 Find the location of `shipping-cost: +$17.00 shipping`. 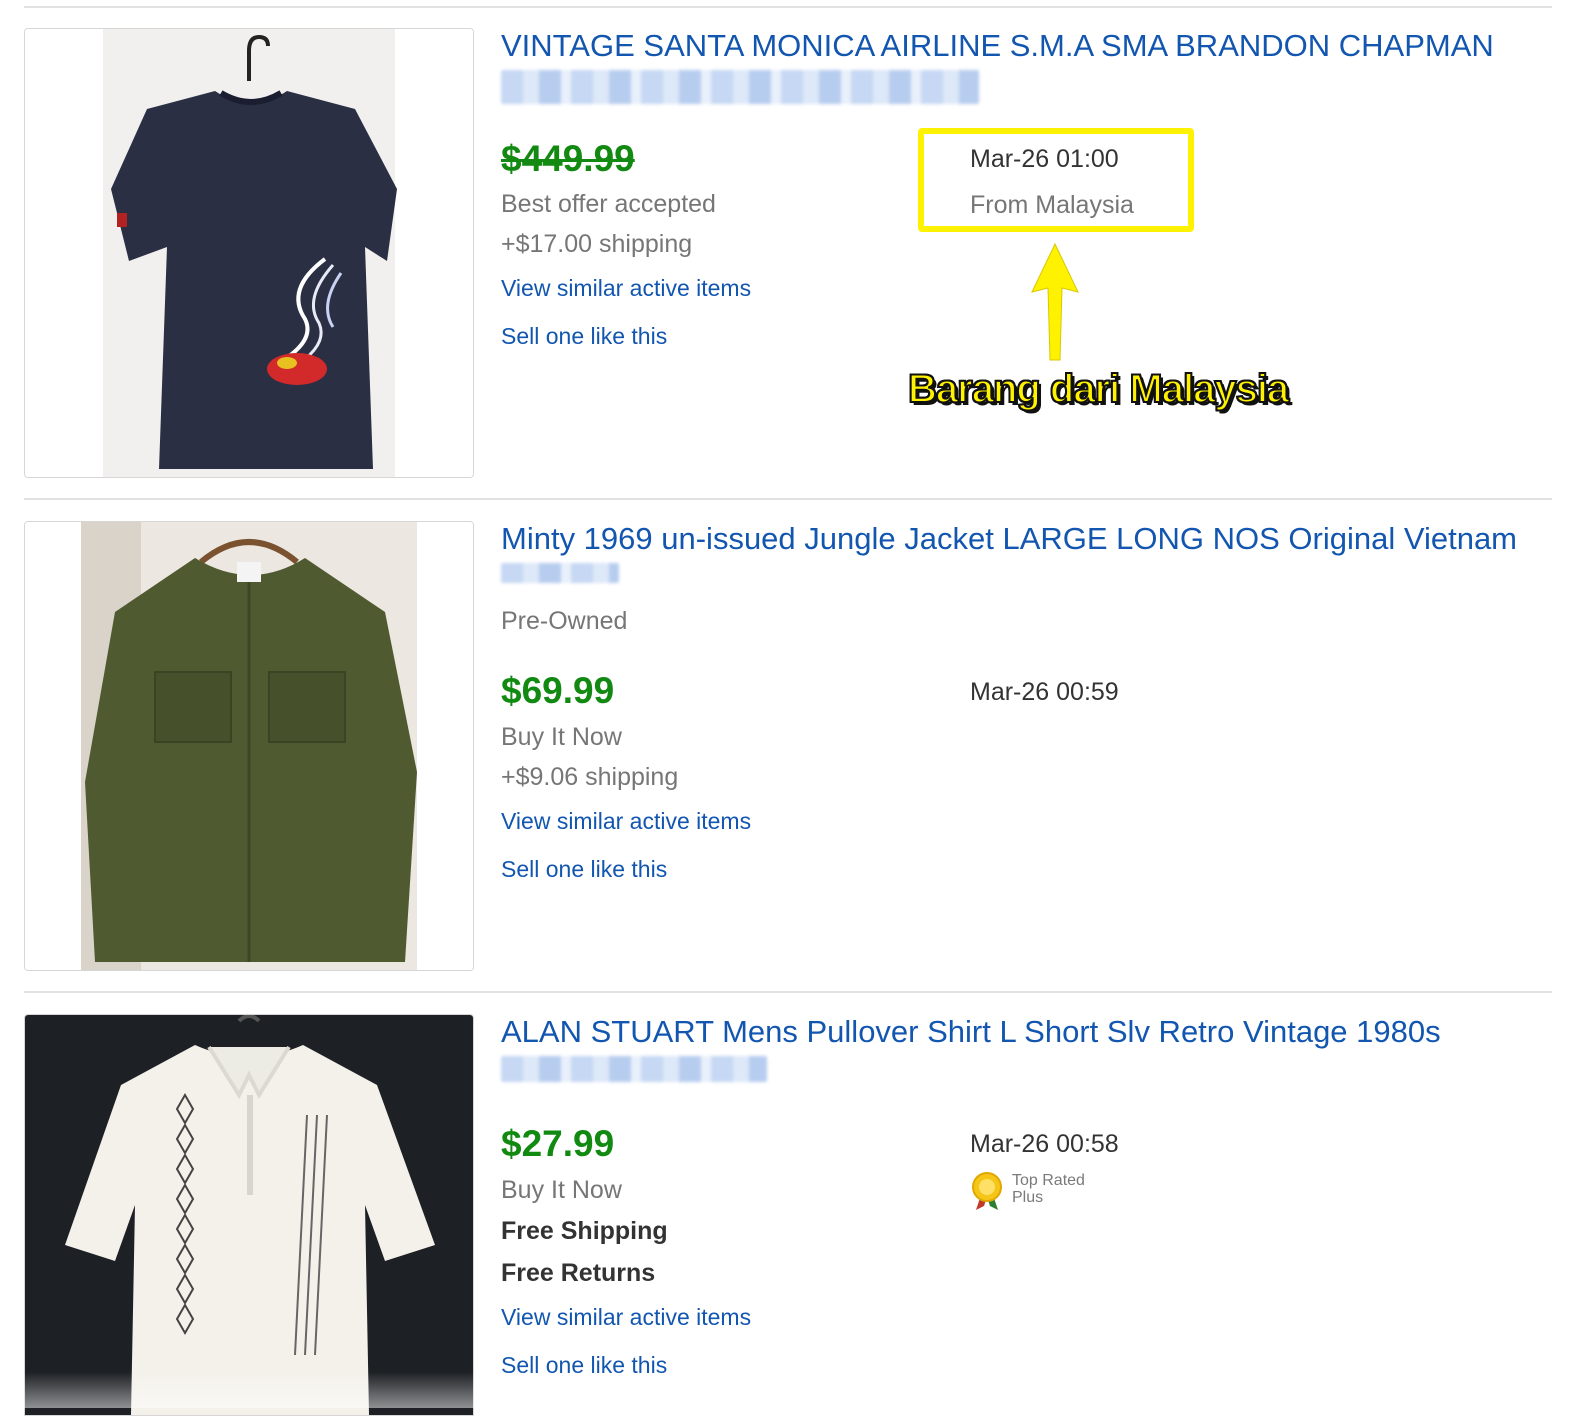

shipping-cost: +$17.00 shipping is located at coordinates (597, 244).